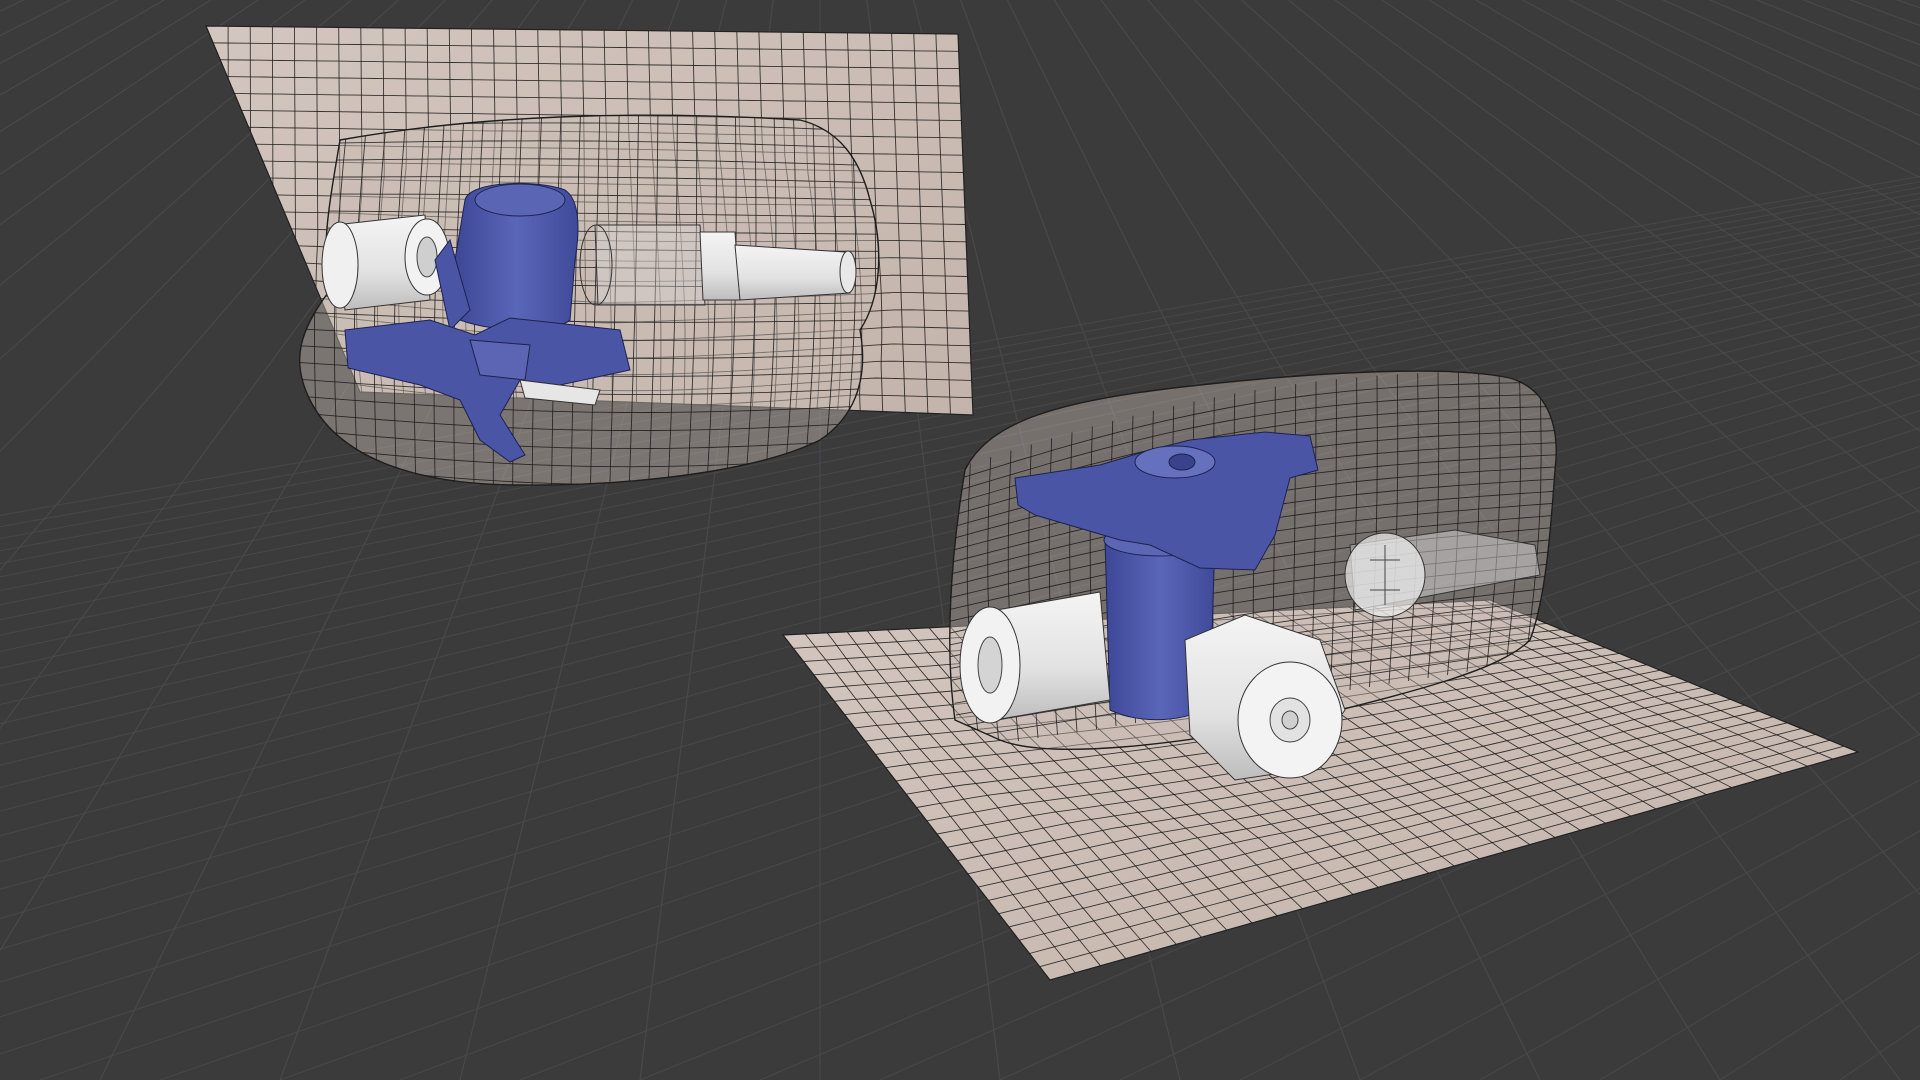 The height and width of the screenshot is (1080, 1920). What do you see at coordinates (385, 262) in the screenshot?
I see `fitting-left-tilted` at bounding box center [385, 262].